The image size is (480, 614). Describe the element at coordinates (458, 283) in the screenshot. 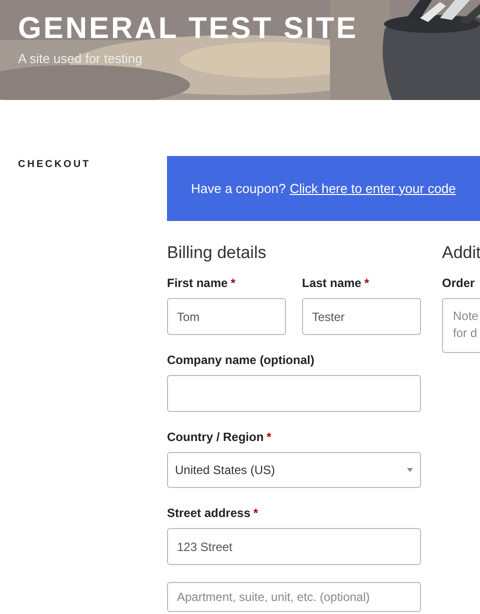

I see `field-label: Order` at that location.